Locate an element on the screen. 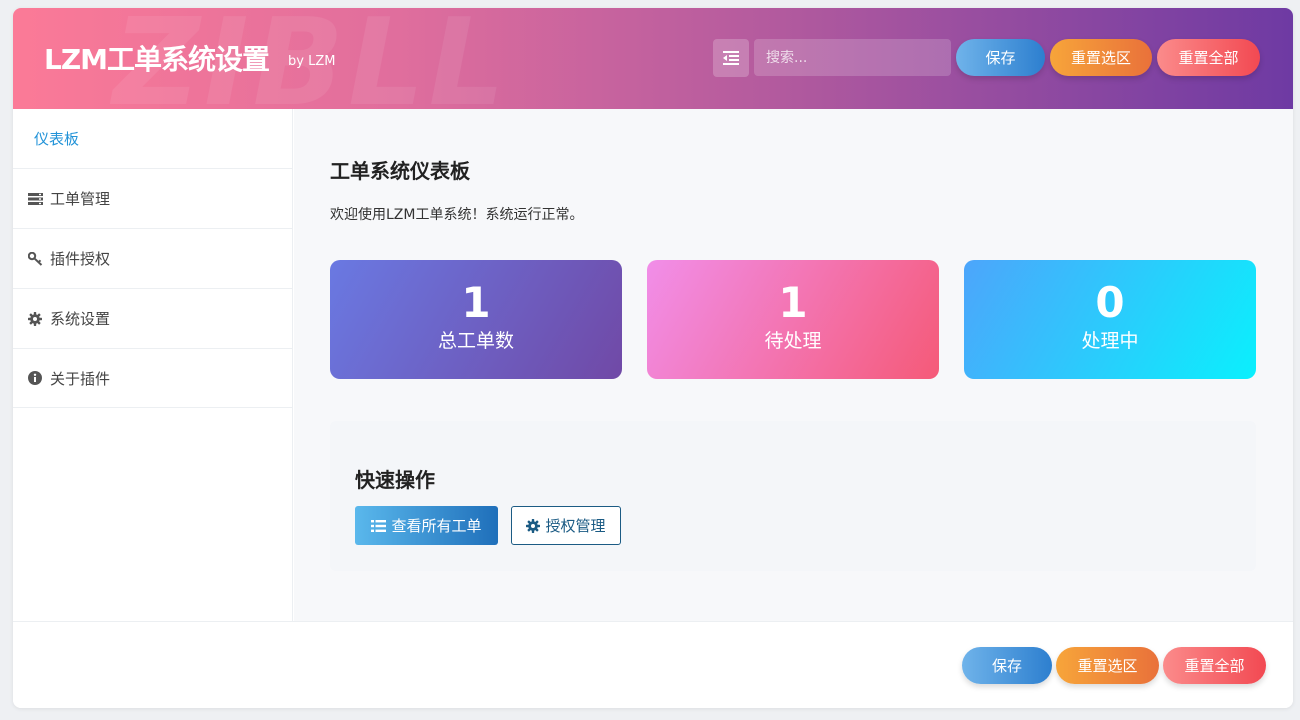 The image size is (1300, 720). key-icon is located at coordinates (38, 258).